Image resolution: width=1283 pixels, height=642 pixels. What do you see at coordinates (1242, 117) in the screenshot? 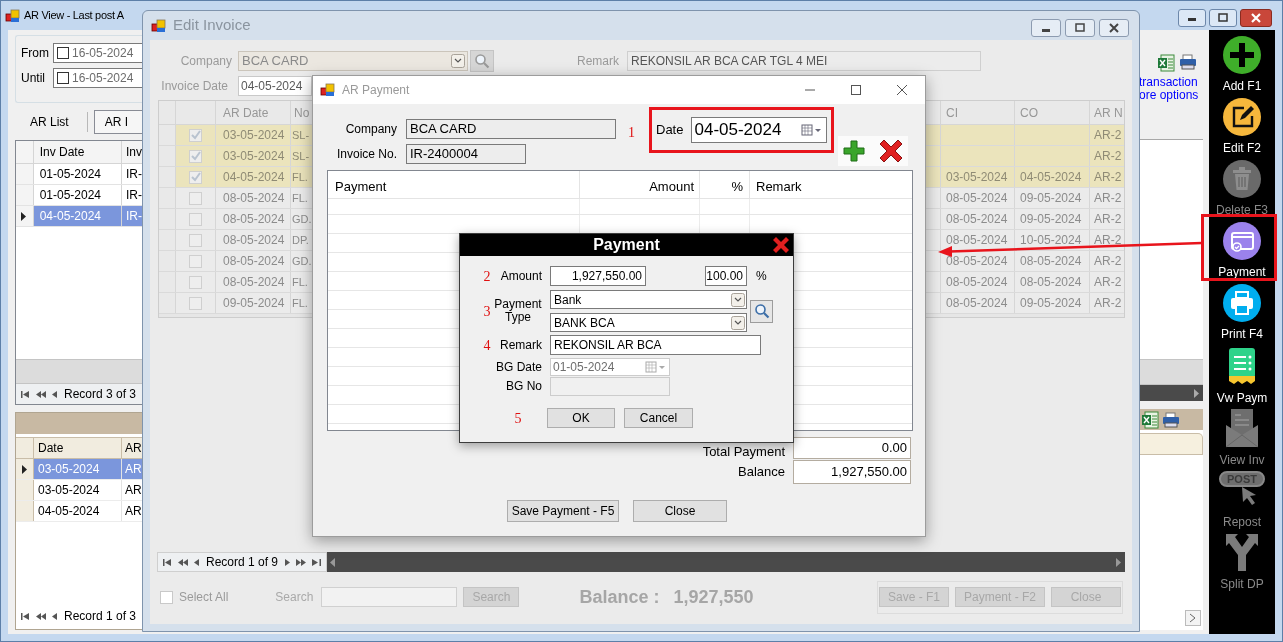
I see `edit-icon` at bounding box center [1242, 117].